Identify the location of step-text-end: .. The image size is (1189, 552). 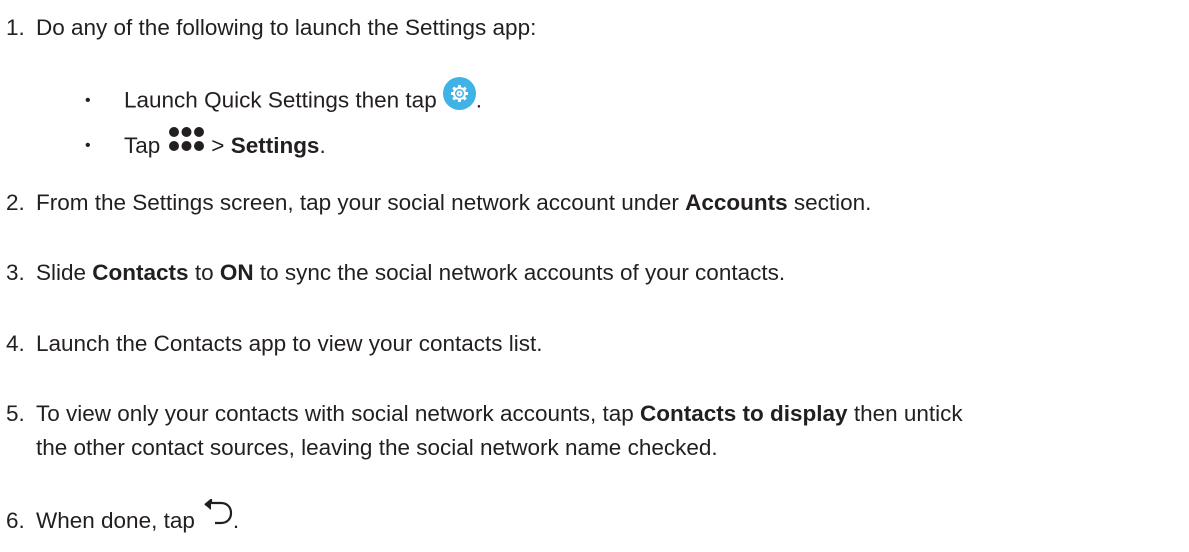
(236, 520).